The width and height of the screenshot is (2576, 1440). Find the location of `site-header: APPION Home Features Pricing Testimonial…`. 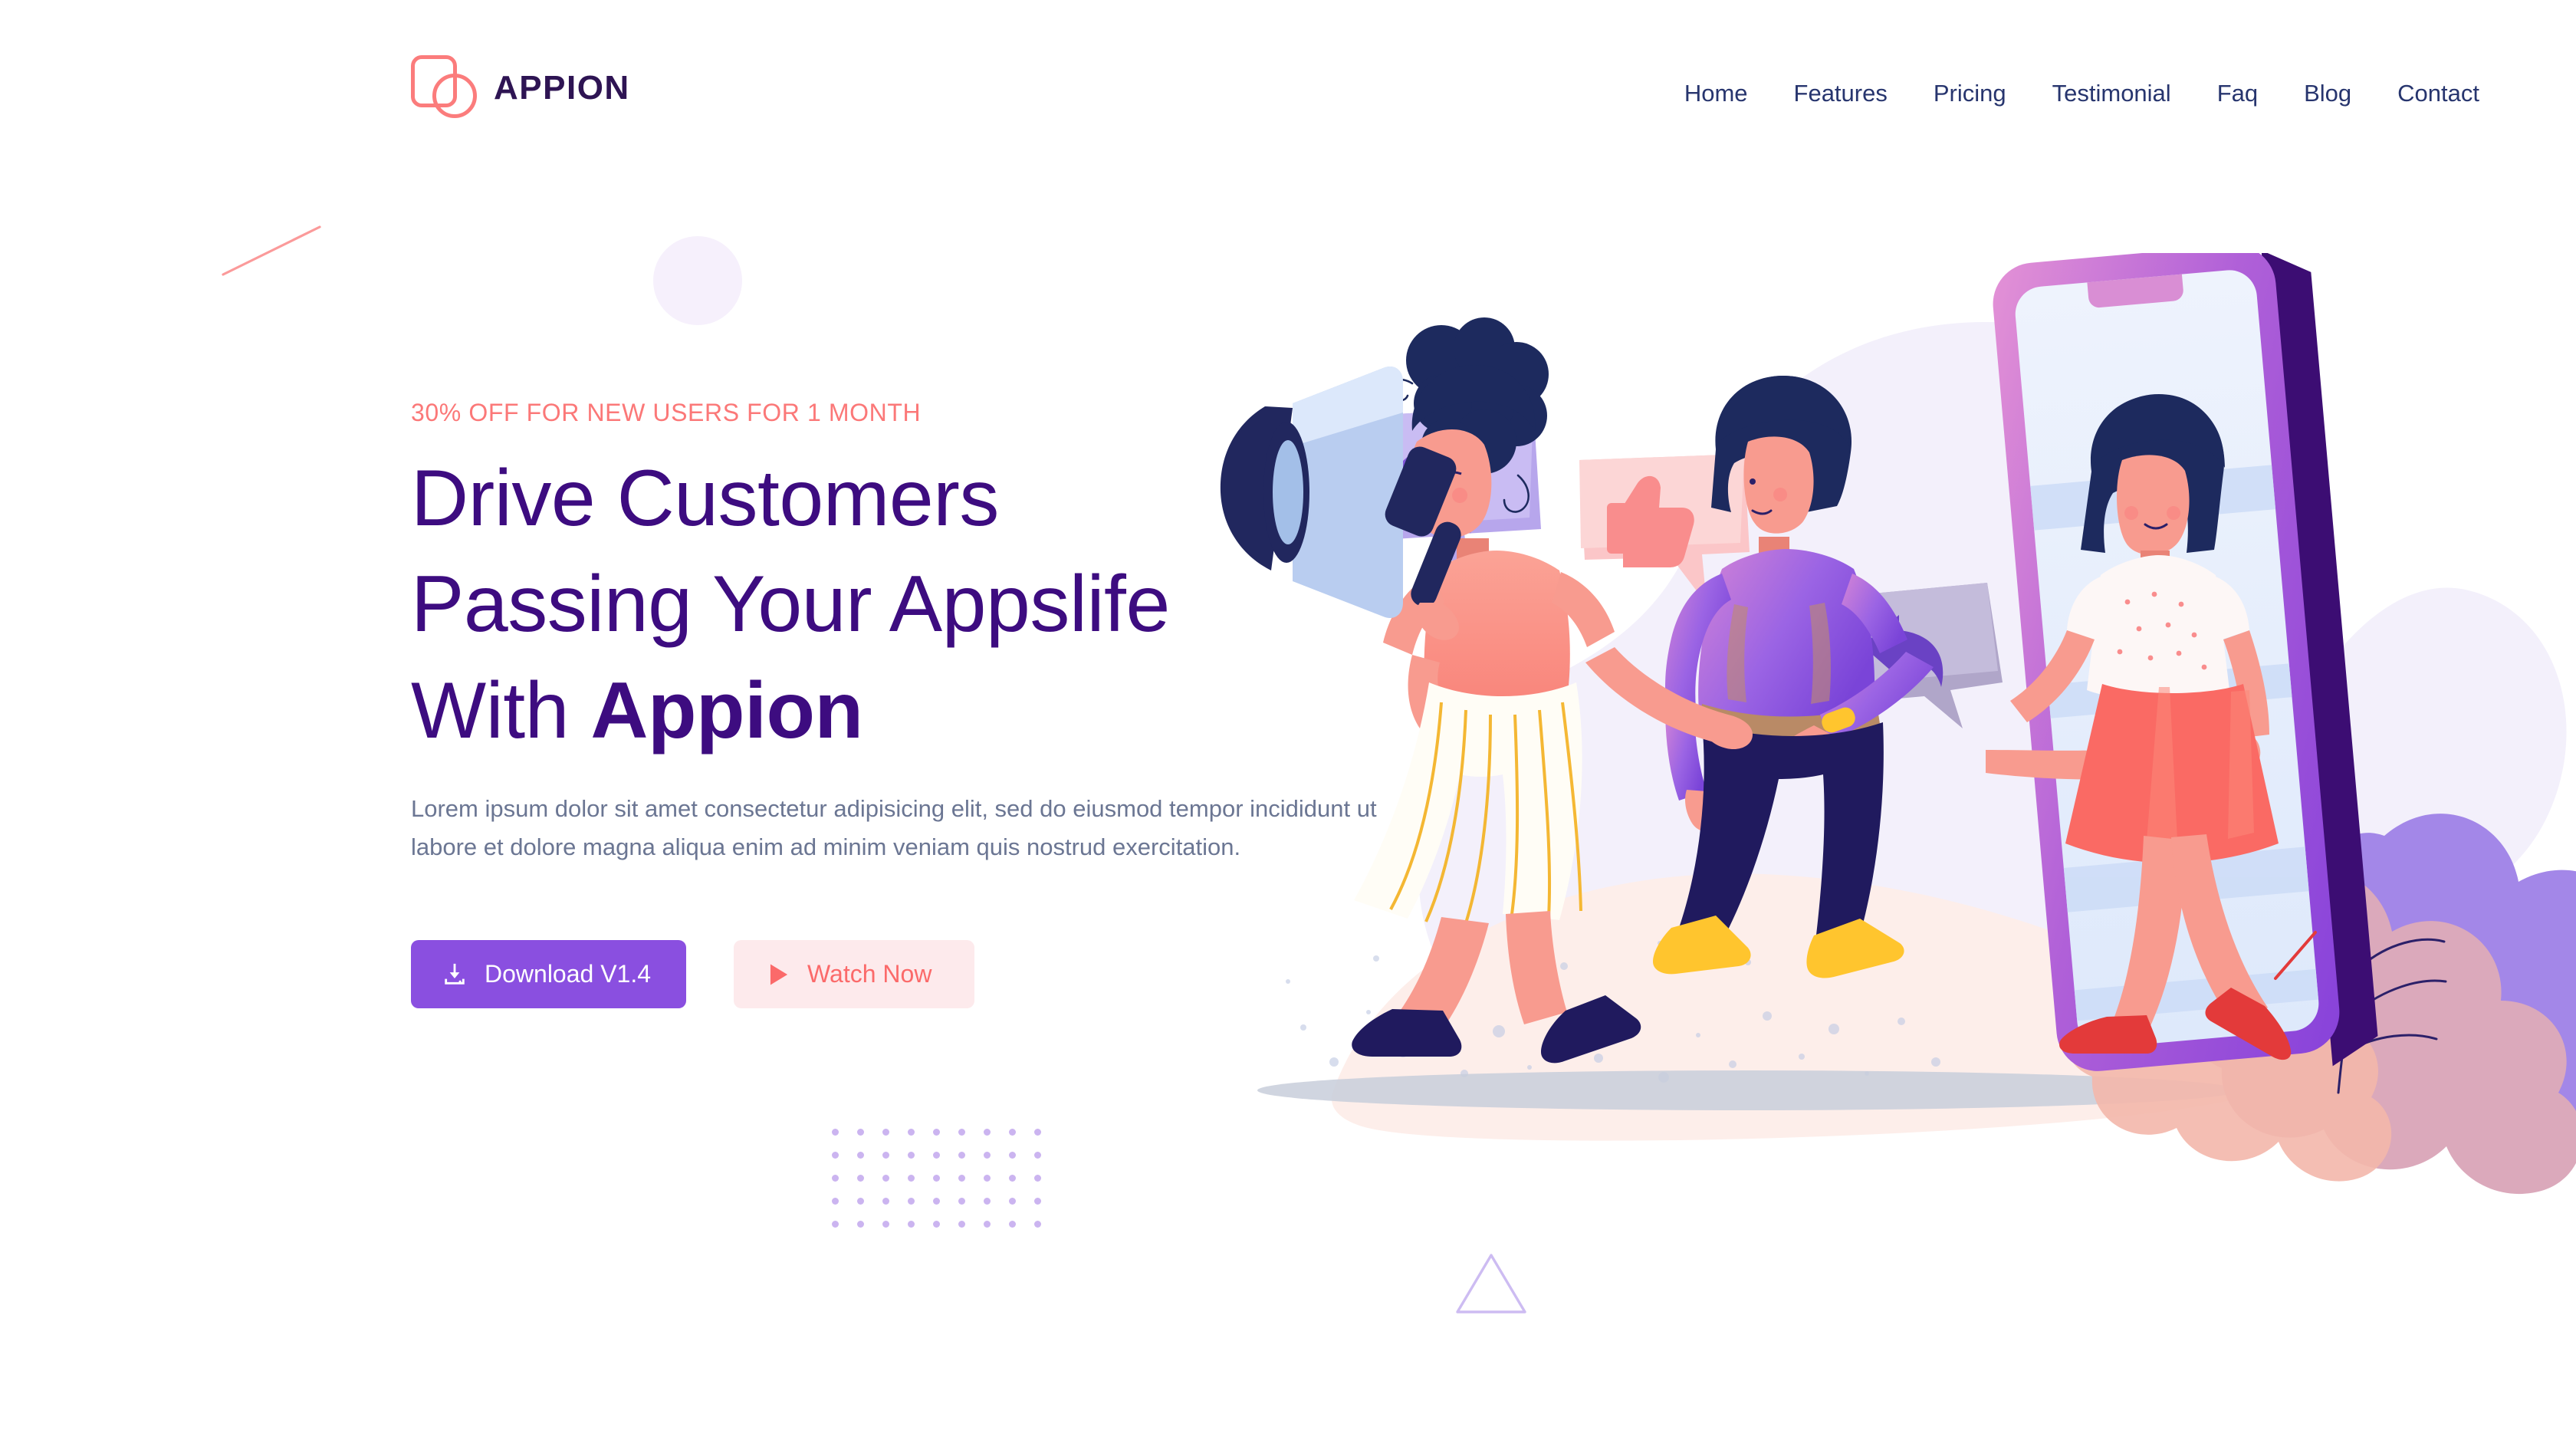

site-header: APPION Home Features Pricing Testimonial… is located at coordinates (1288, 94).